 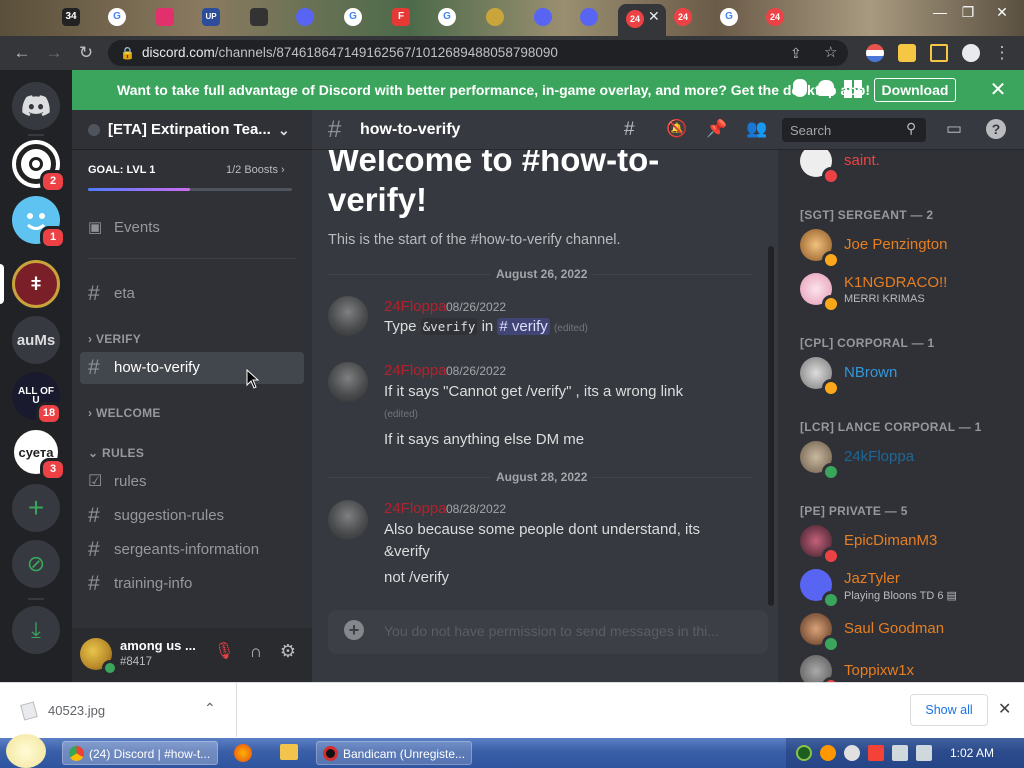 I want to click on help-icon: ?, so click(x=996, y=129).